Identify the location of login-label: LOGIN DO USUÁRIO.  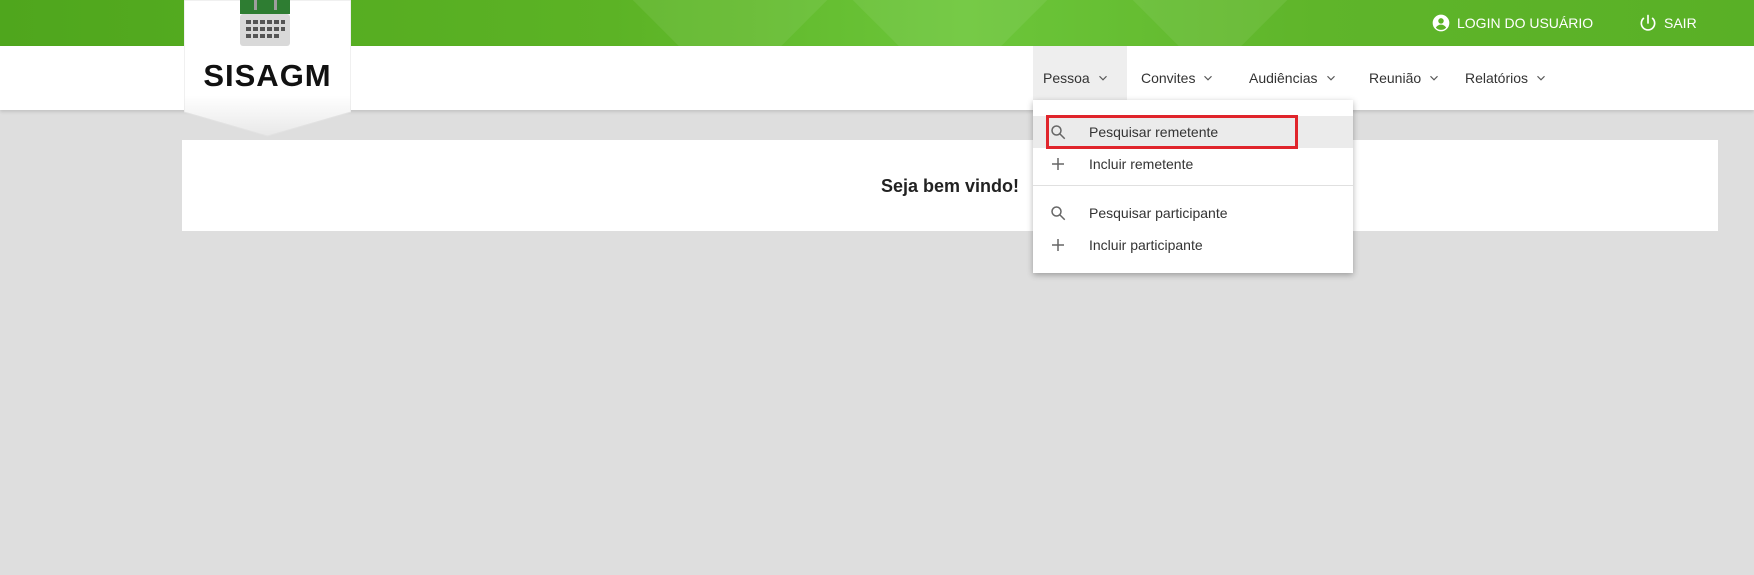
(1525, 23).